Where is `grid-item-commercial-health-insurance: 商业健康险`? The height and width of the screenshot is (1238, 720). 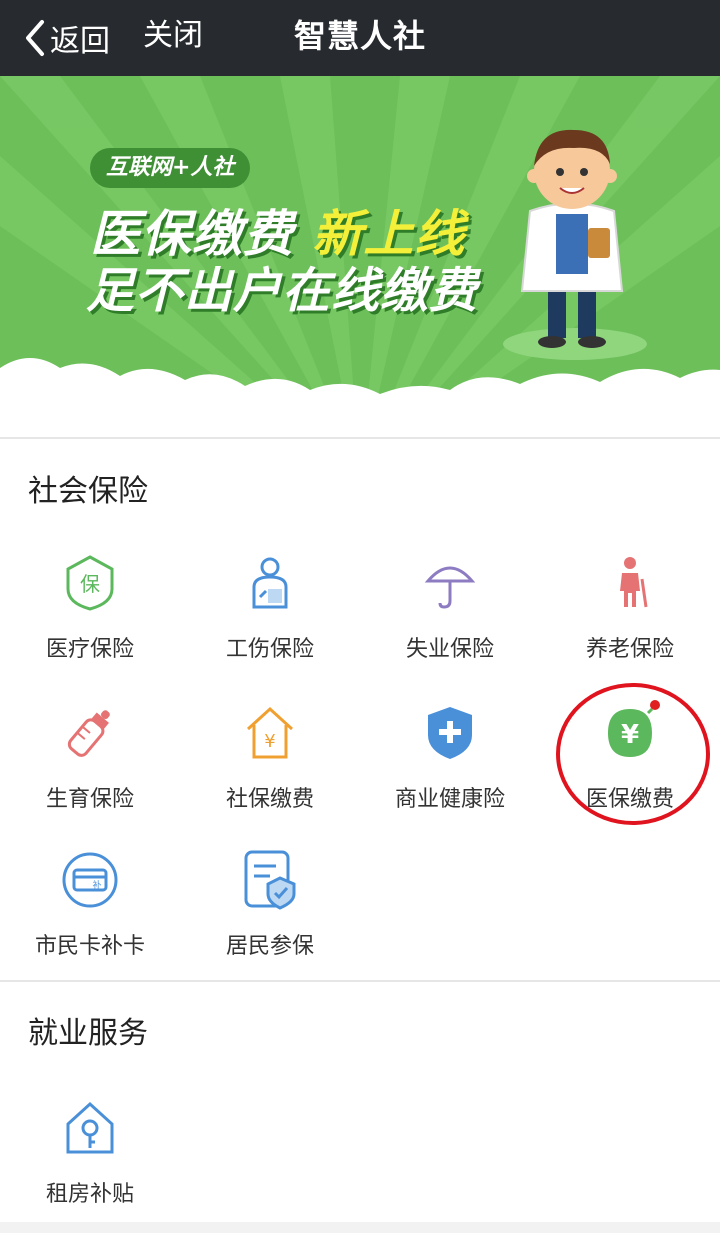
grid-item-commercial-health-insurance: 商业健康险 is located at coordinates (450, 773).